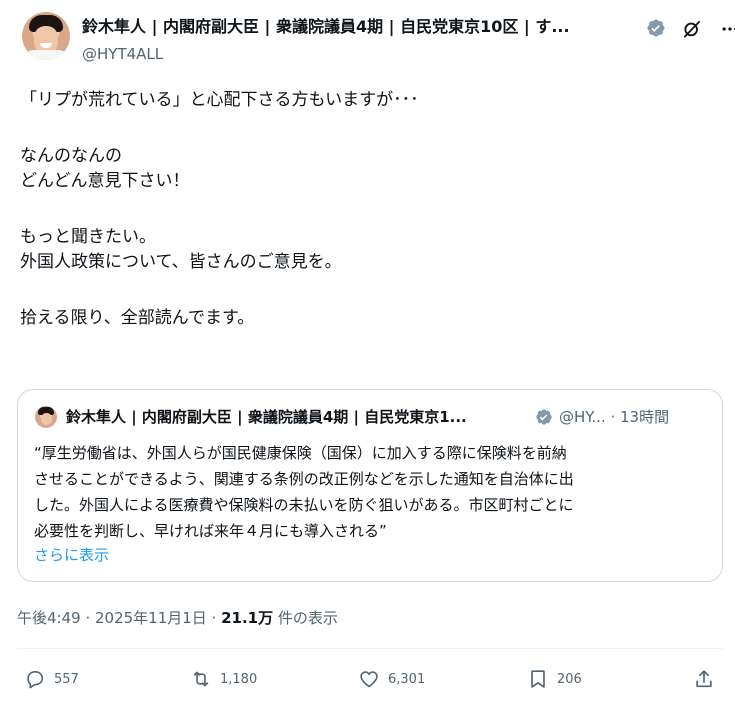 The width and height of the screenshot is (735, 701). I want to click on share-icon, so click(704, 679).